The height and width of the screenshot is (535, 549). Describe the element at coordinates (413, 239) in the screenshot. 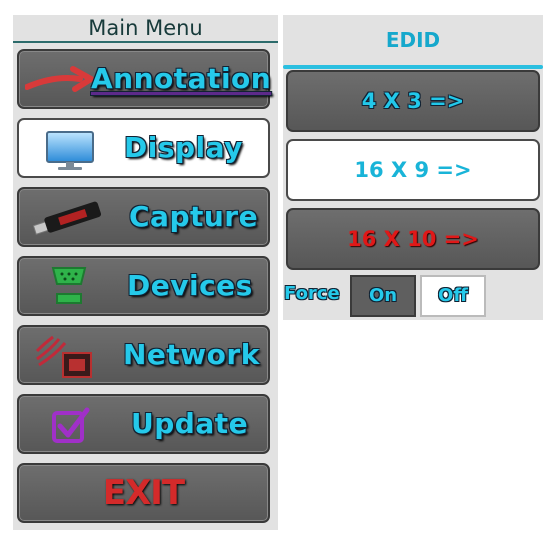

I see `aspect-16x10-button: 16 X 10 =>` at that location.